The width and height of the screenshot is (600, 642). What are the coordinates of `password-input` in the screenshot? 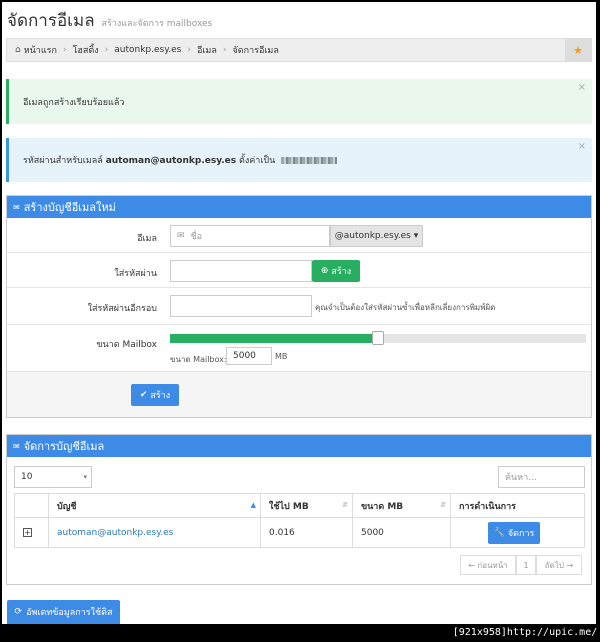 It's located at (241, 271).